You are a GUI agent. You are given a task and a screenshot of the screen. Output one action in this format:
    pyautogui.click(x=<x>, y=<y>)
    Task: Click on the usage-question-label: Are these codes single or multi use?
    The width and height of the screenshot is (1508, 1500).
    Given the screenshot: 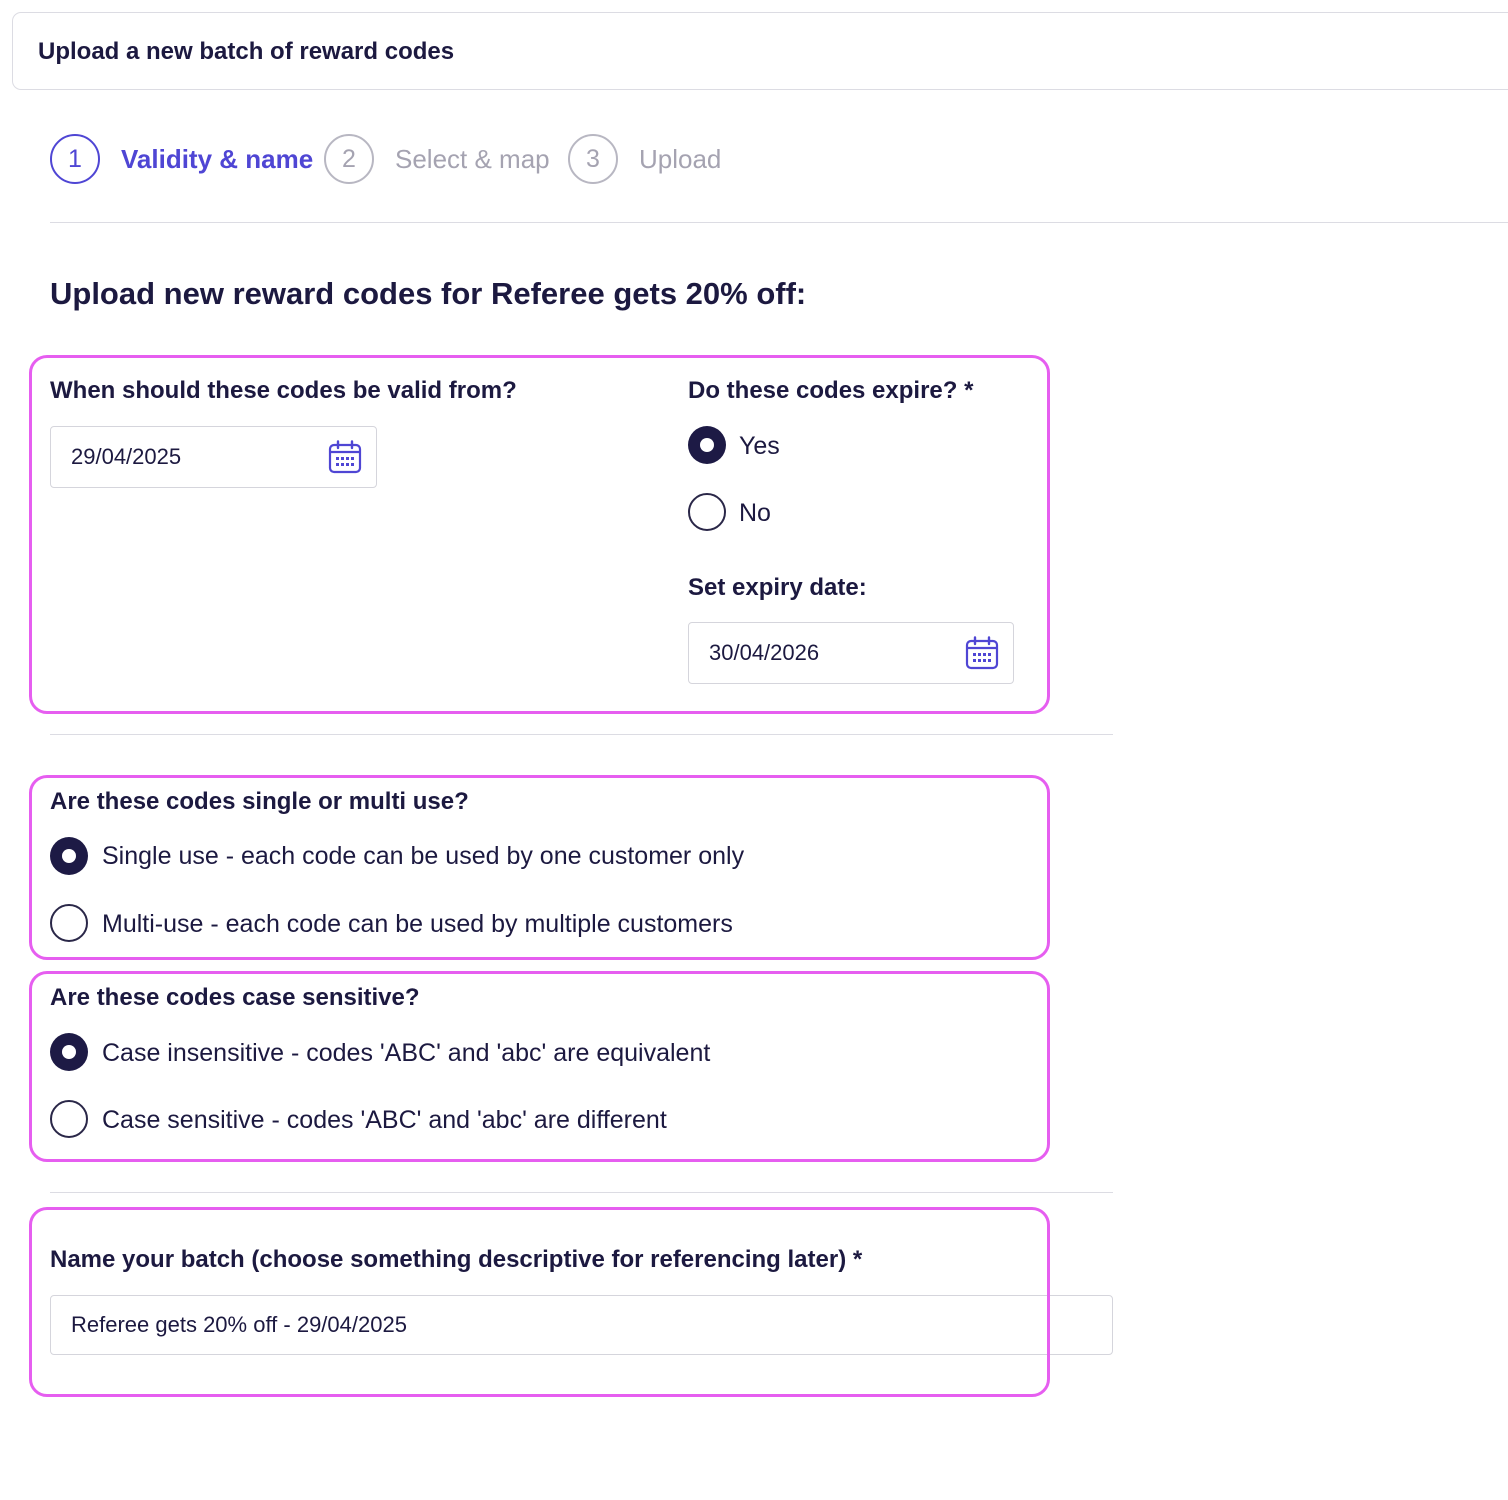 What is the action you would take?
    pyautogui.click(x=259, y=801)
    